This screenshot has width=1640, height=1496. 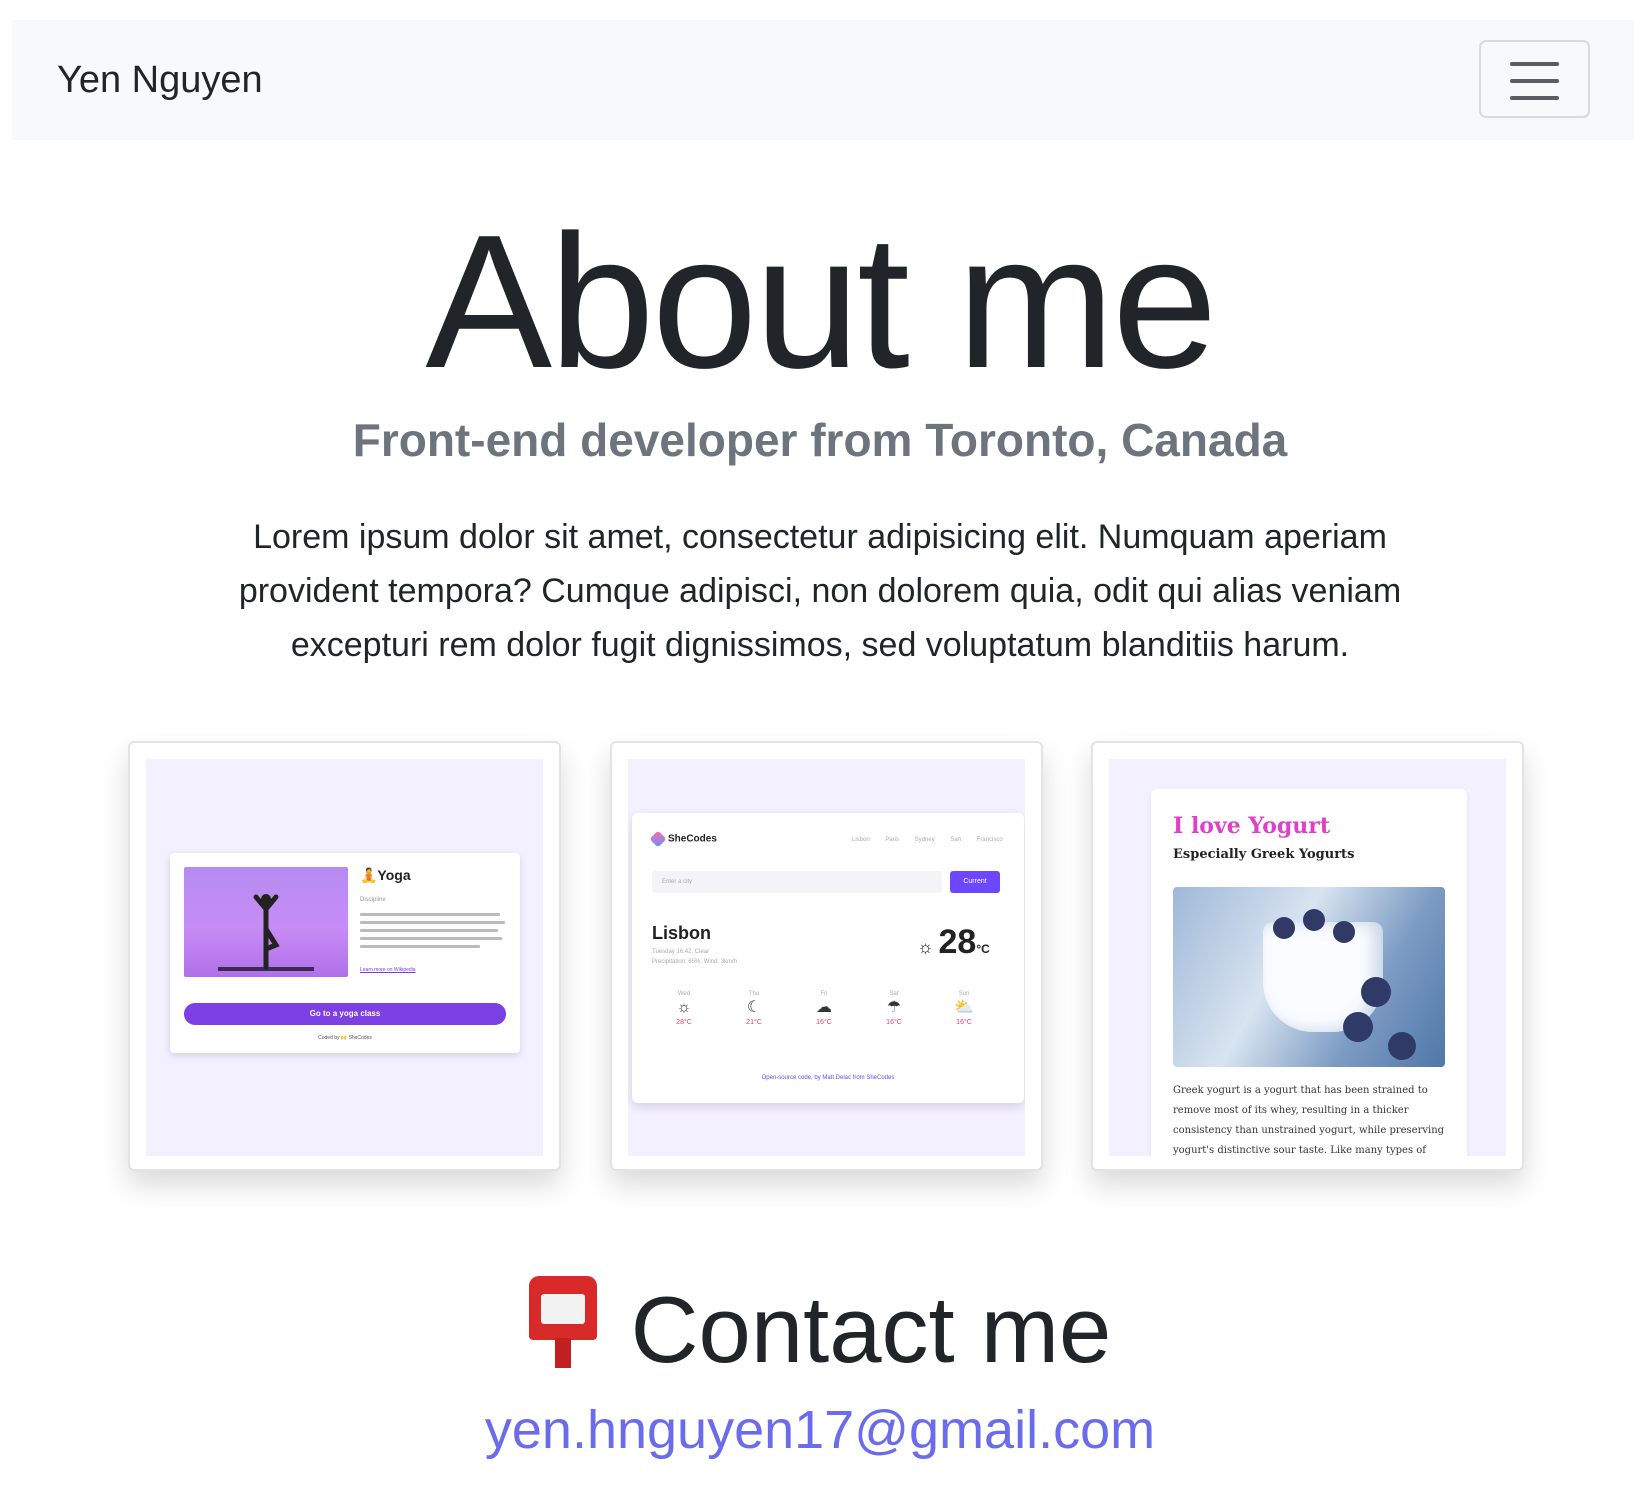 What do you see at coordinates (1252, 826) in the screenshot?
I see `yogurt-title: I love Yogurt` at bounding box center [1252, 826].